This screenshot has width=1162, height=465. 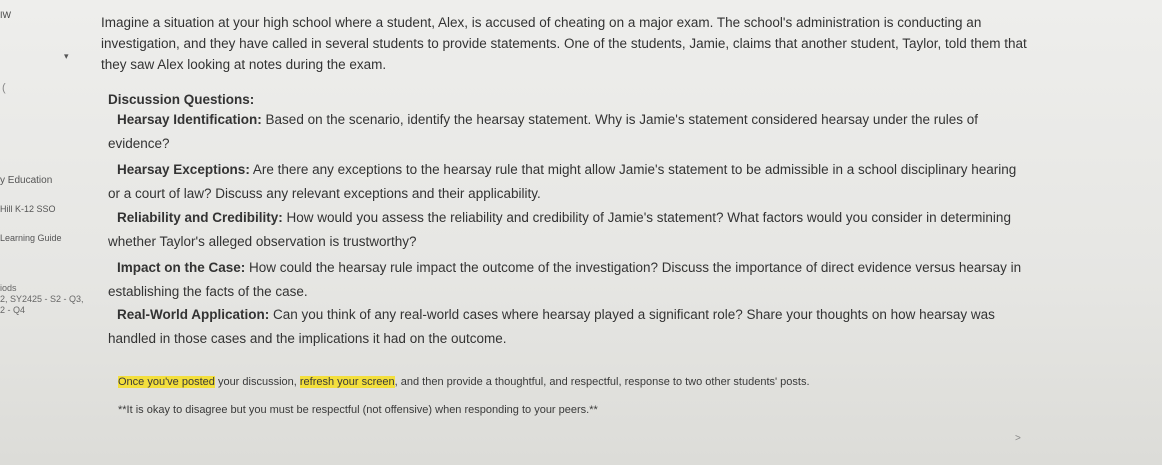 What do you see at coordinates (181, 267) in the screenshot?
I see `question-label: Impact on the Case:` at bounding box center [181, 267].